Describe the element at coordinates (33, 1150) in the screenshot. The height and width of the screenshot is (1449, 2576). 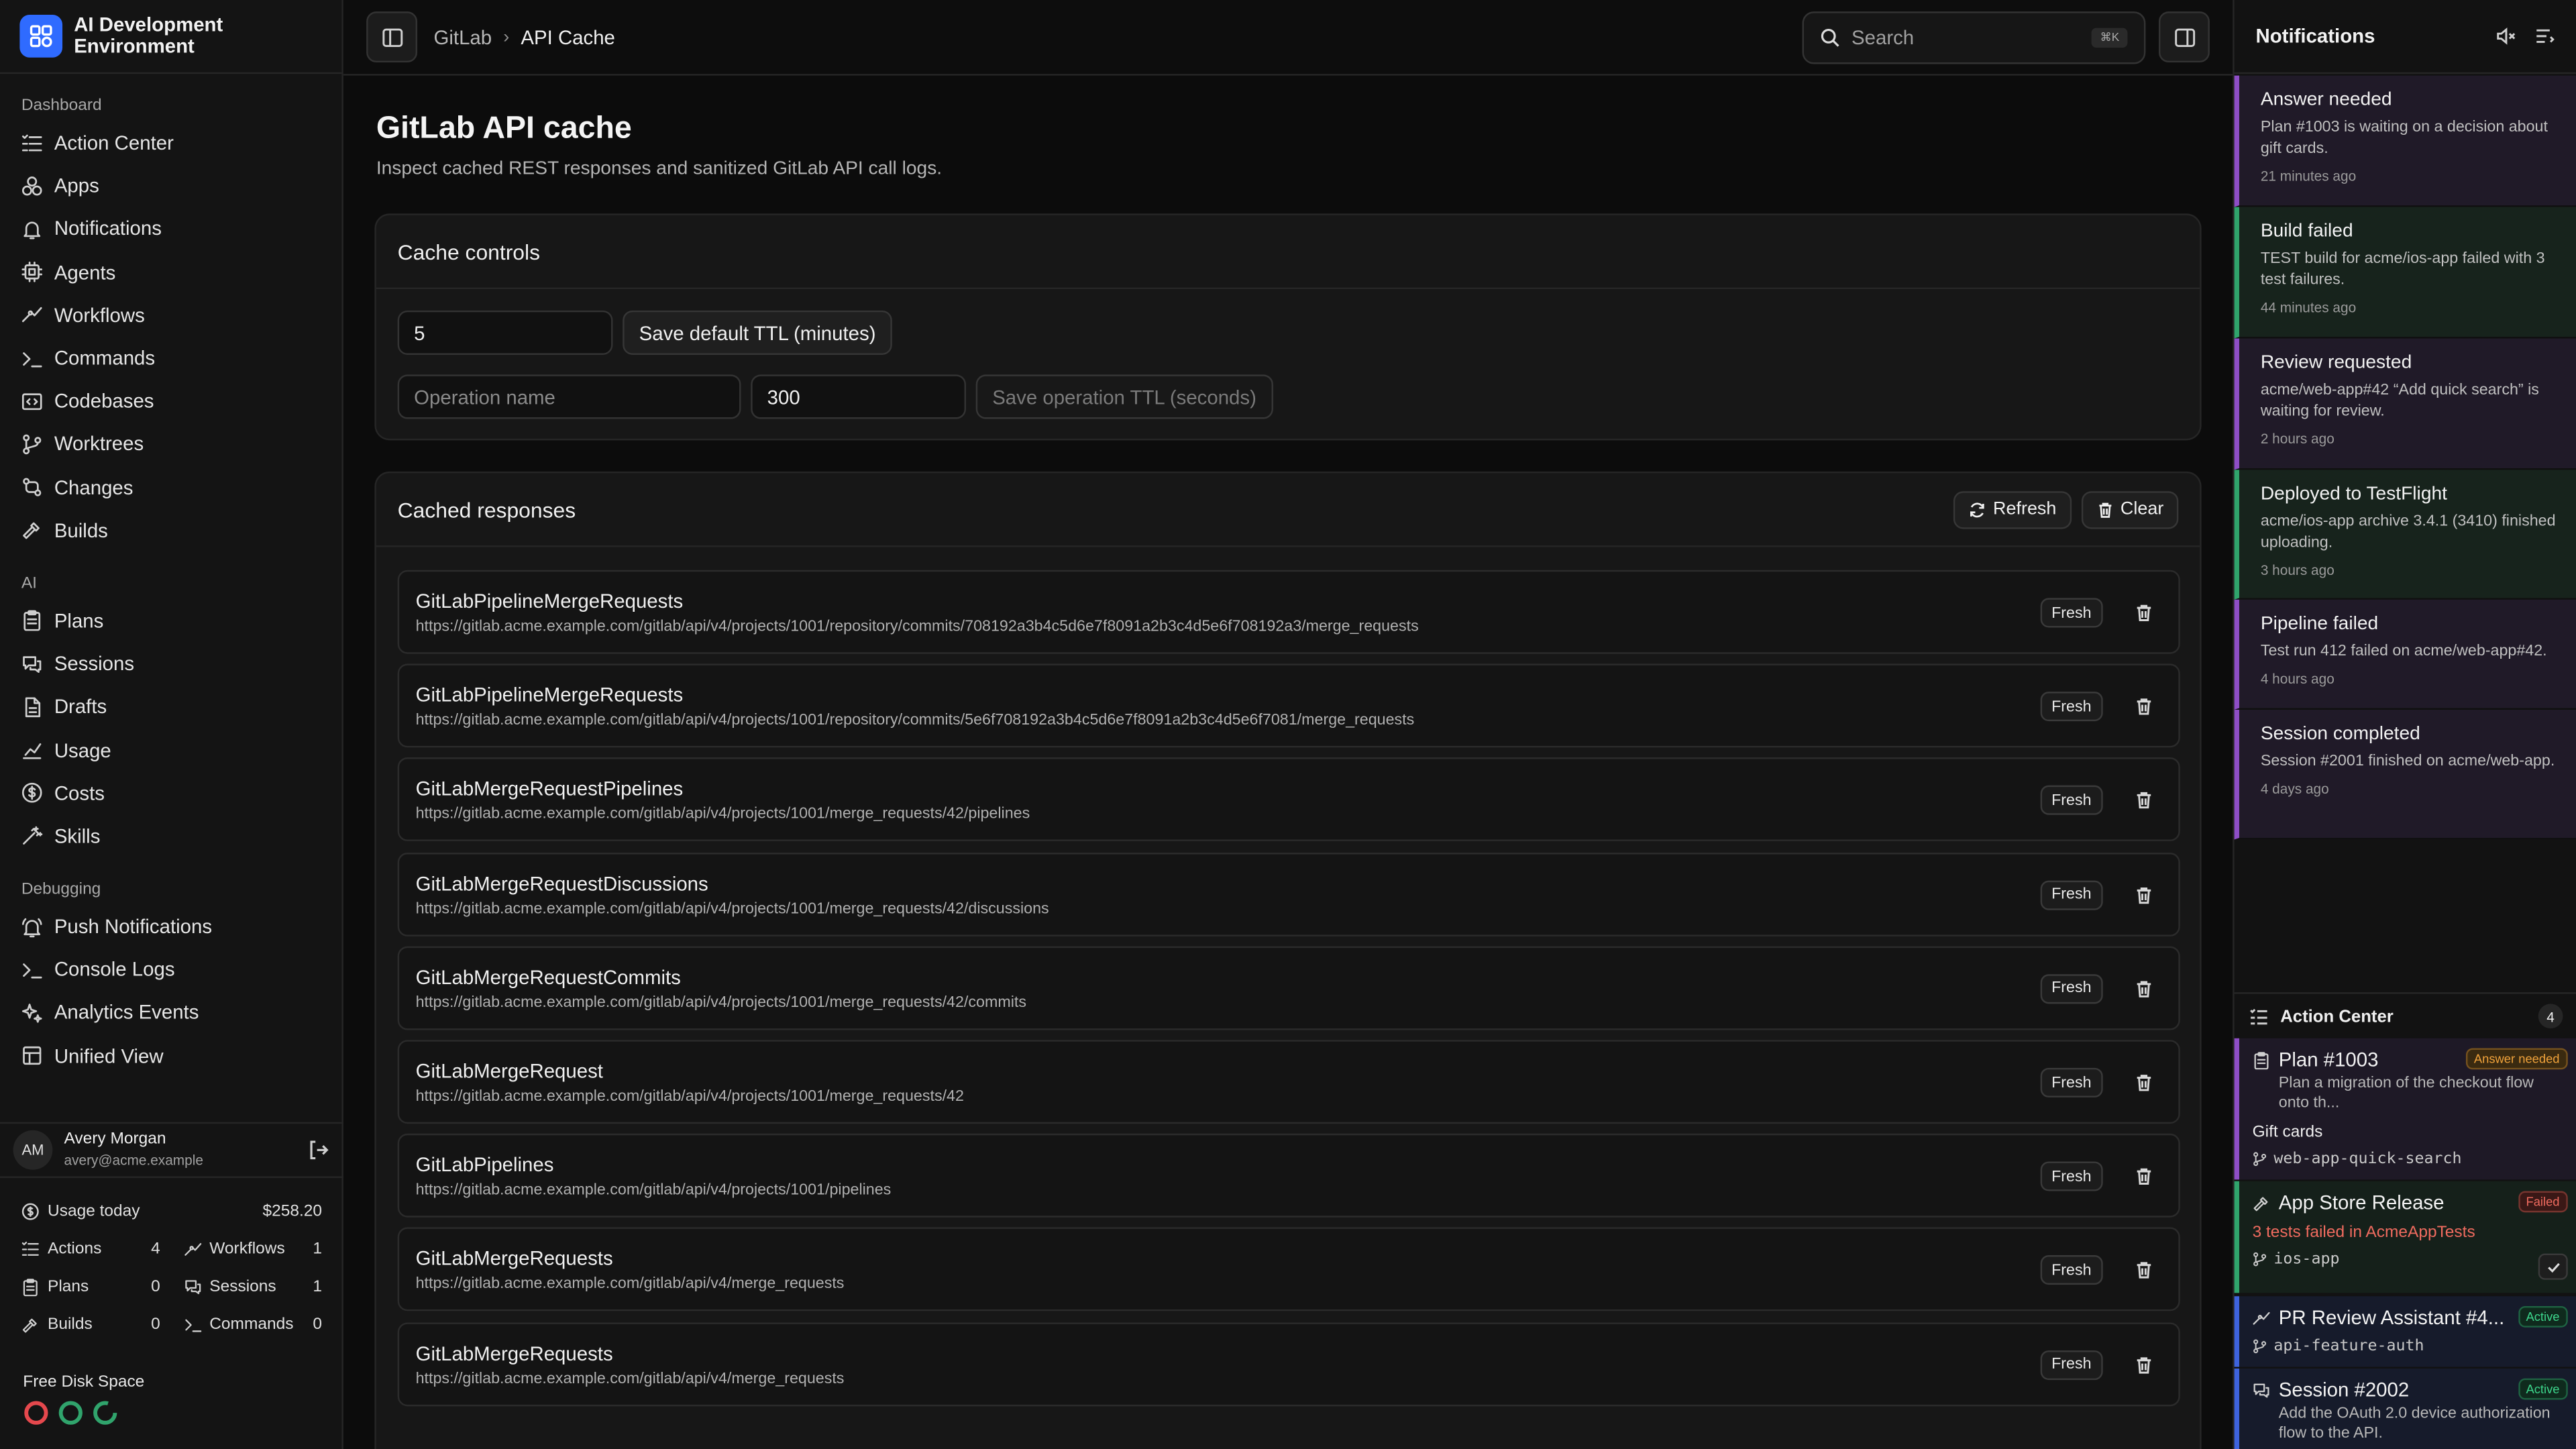
I see `avatar: AM` at that location.